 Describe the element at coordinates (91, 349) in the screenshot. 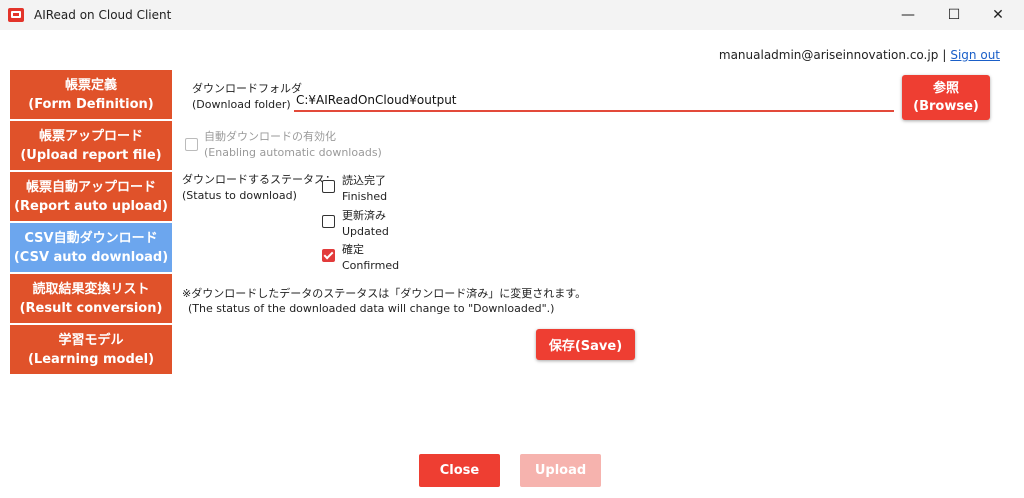

I see `sidebar-item-learning-model: 学習モデル (Learning model)` at that location.